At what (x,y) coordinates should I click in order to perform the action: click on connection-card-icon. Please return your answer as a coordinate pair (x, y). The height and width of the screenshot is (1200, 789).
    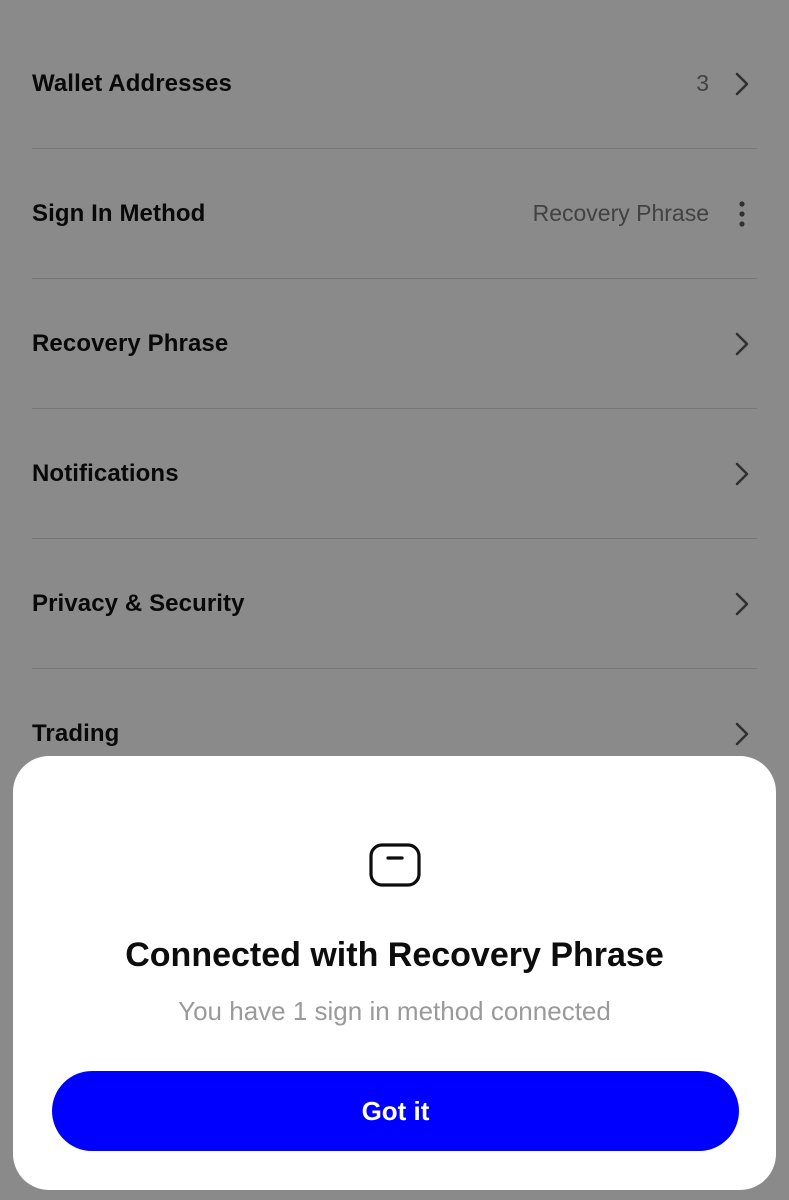
    Looking at the image, I should click on (395, 865).